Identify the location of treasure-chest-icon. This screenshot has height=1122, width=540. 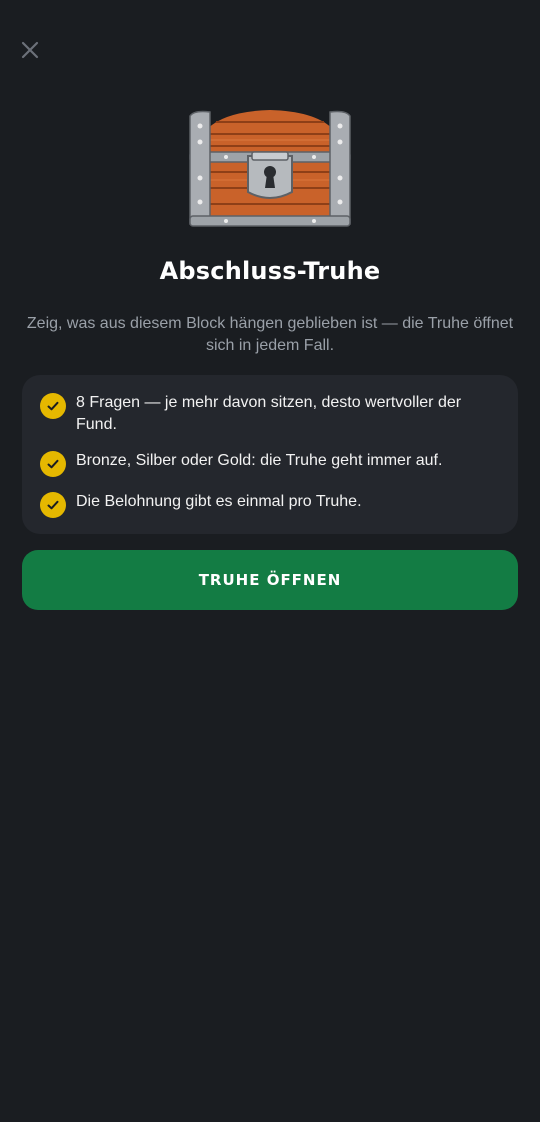
(270, 168).